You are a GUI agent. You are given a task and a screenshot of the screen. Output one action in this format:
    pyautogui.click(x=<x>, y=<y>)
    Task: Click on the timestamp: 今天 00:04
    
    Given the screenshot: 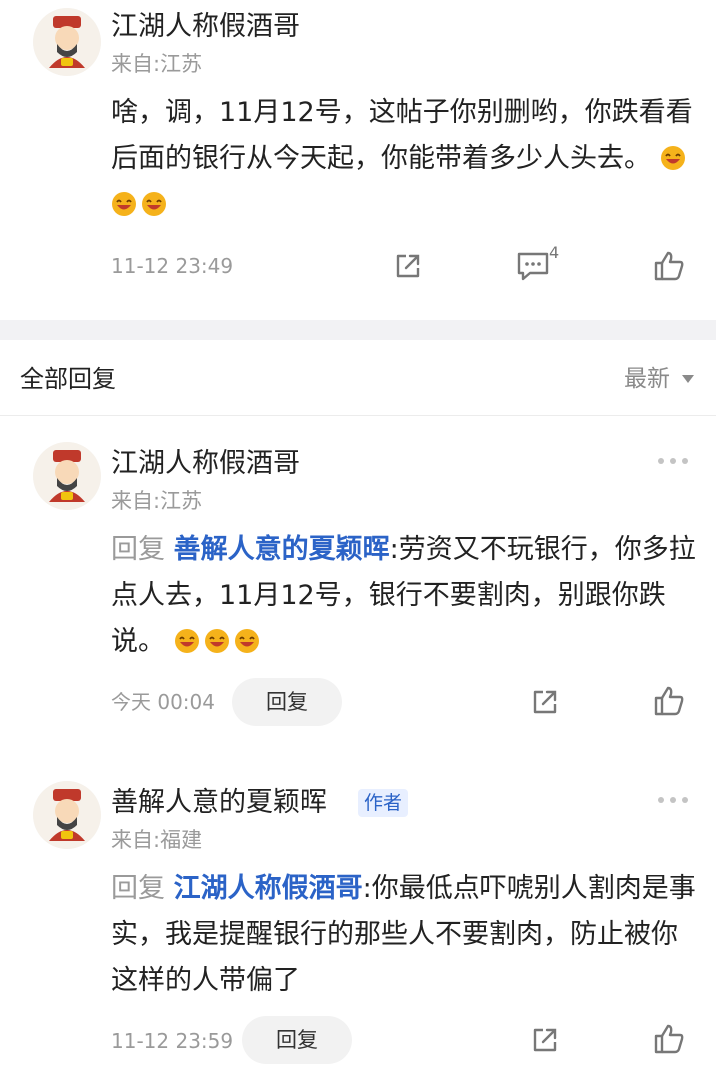 What is the action you would take?
    pyautogui.click(x=163, y=702)
    